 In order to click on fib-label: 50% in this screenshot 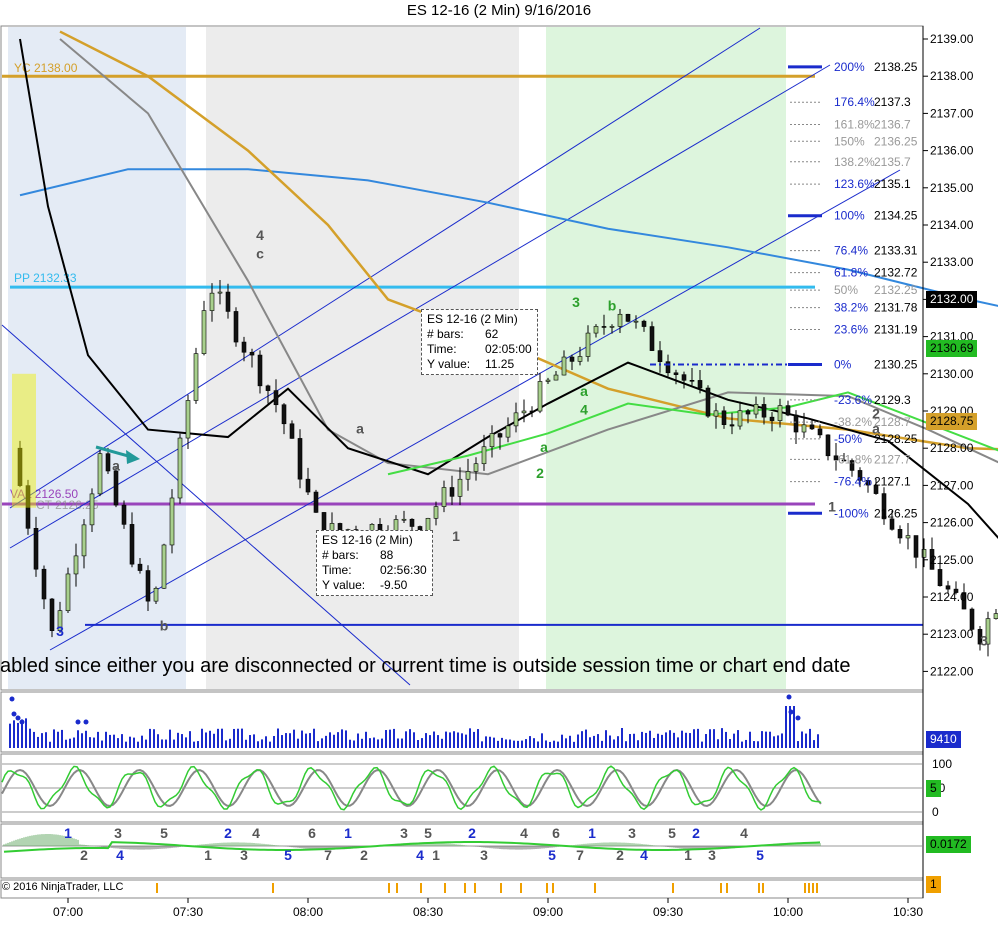, I will do `click(846, 290)`.